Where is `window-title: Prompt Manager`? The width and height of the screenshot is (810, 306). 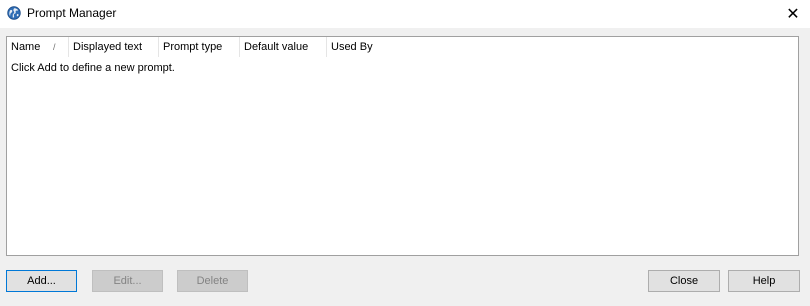
window-title: Prompt Manager is located at coordinates (72, 13).